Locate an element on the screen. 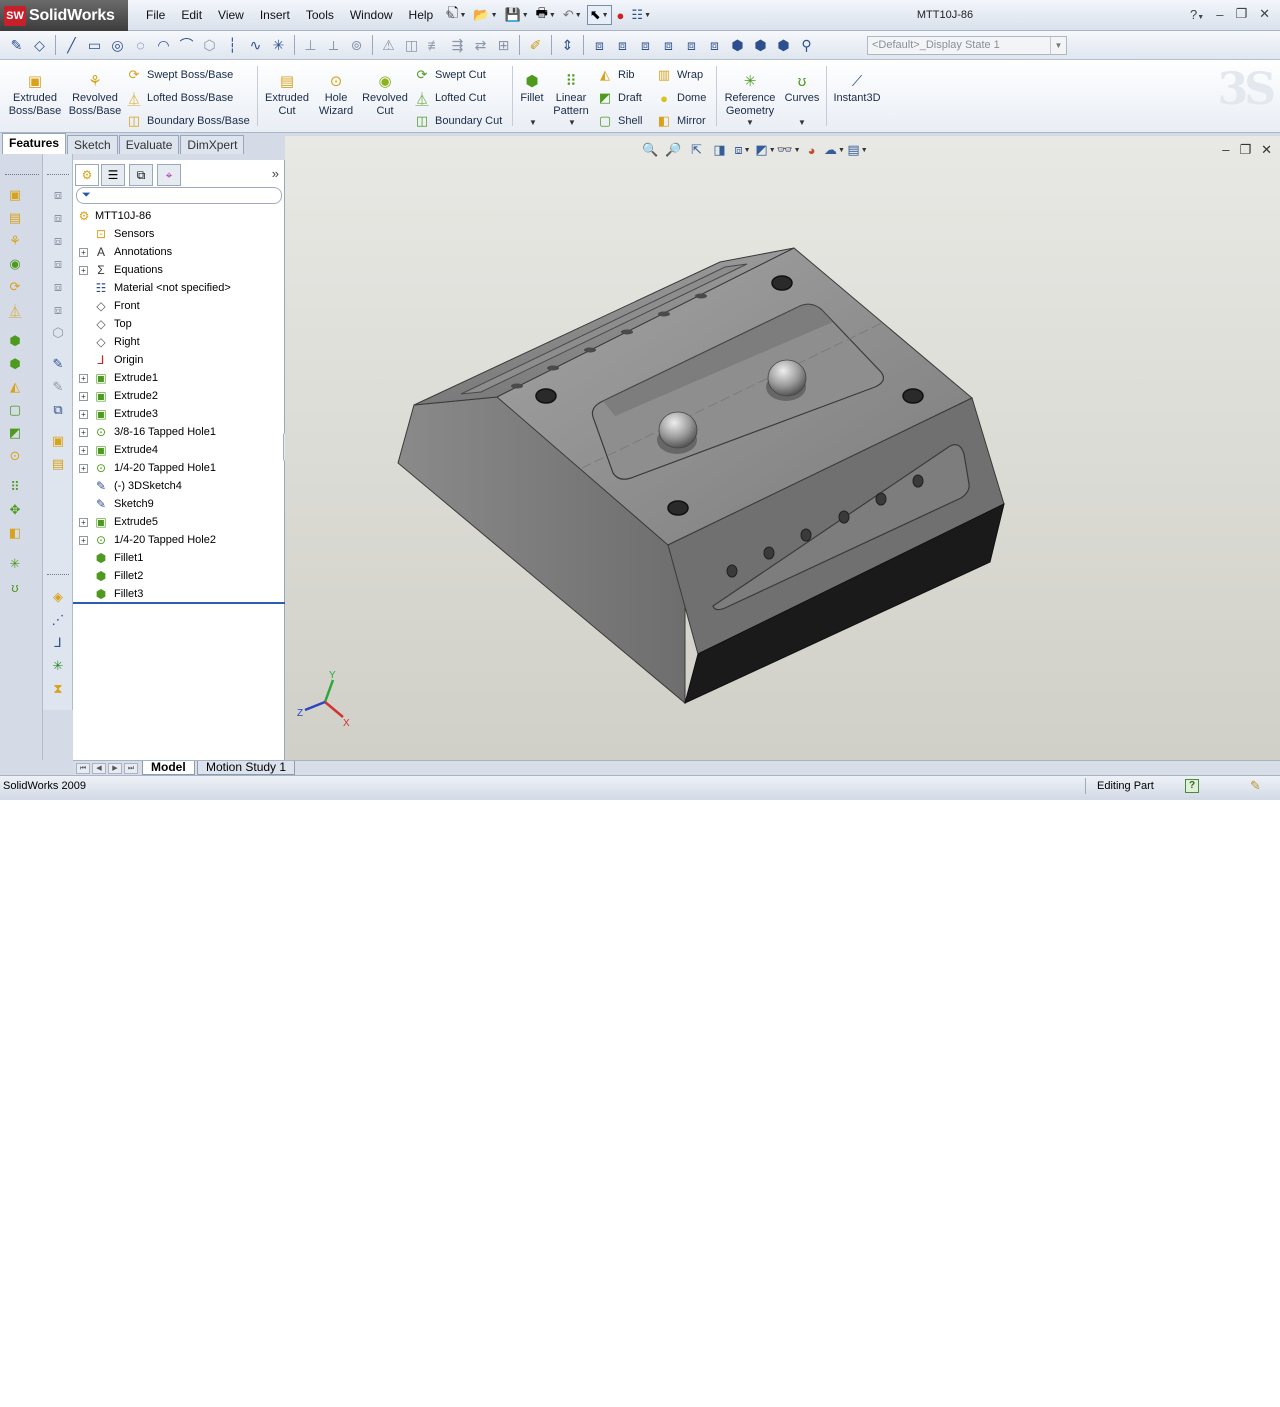 This screenshot has width=1280, height=1407. display-state-dropdown: <Default>_Display State 1 ▼ is located at coordinates (967, 45).